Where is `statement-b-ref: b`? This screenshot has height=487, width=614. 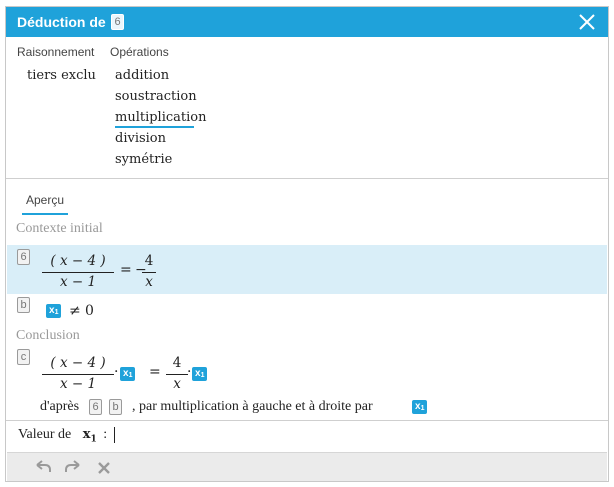 statement-b-ref: b is located at coordinates (23, 305).